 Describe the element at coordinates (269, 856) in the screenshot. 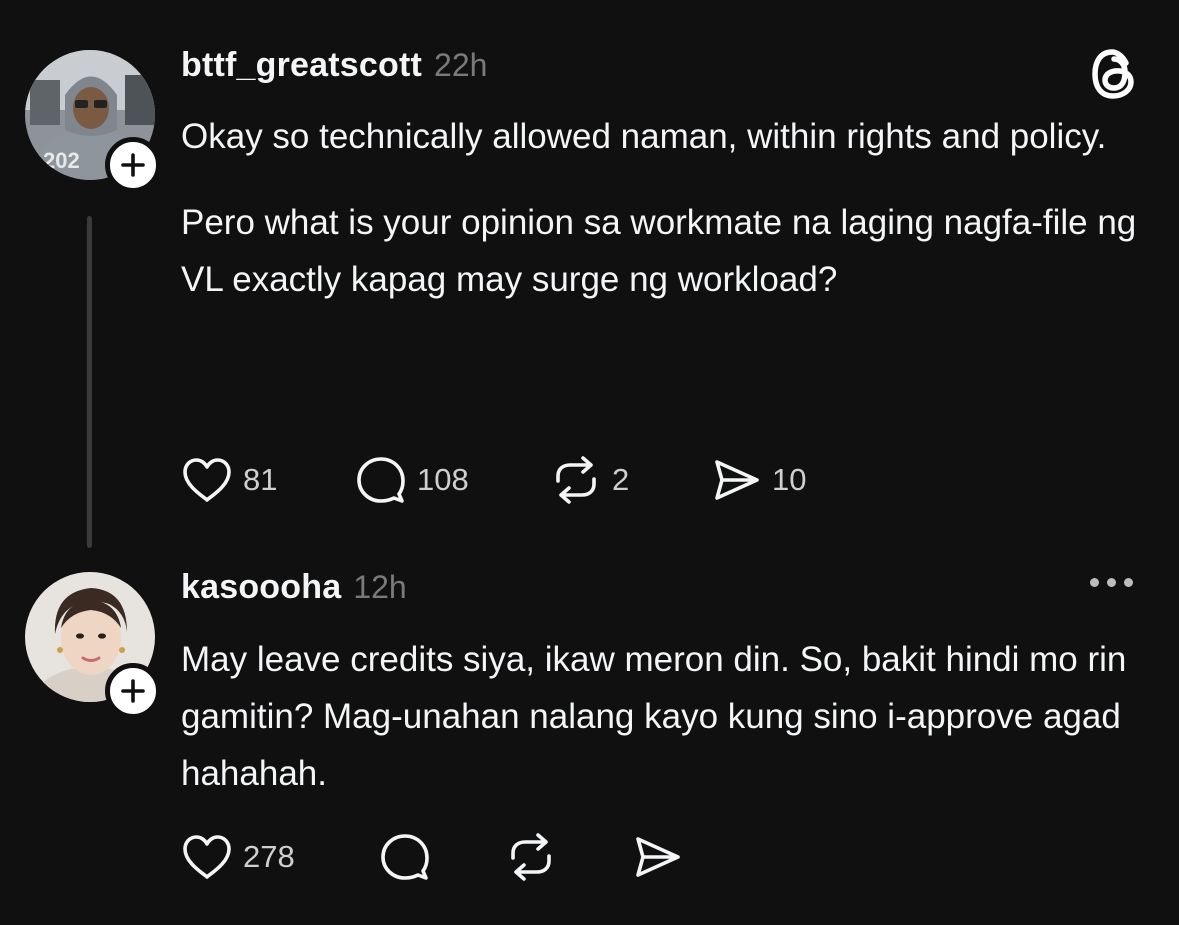

I see `like-count: 278` at that location.